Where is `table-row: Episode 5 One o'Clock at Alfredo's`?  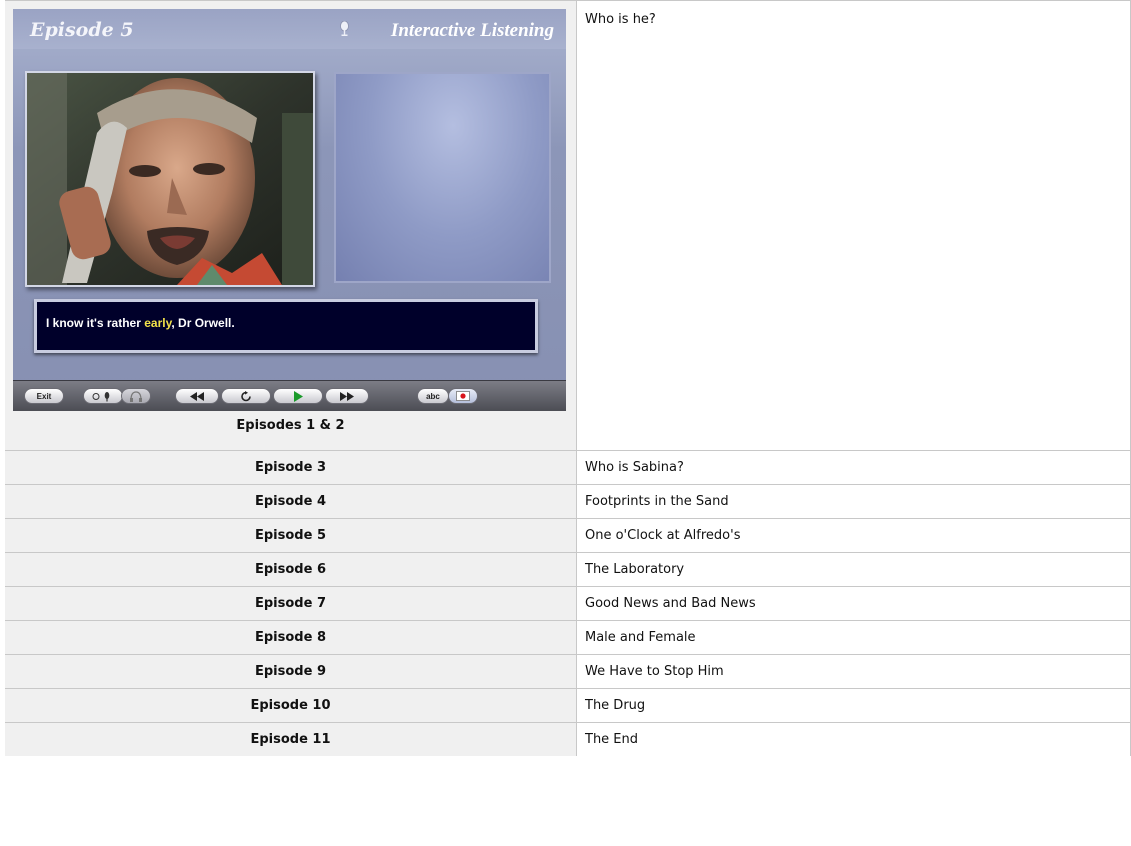 table-row: Episode 5 One o'Clock at Alfredo's is located at coordinates (568, 536).